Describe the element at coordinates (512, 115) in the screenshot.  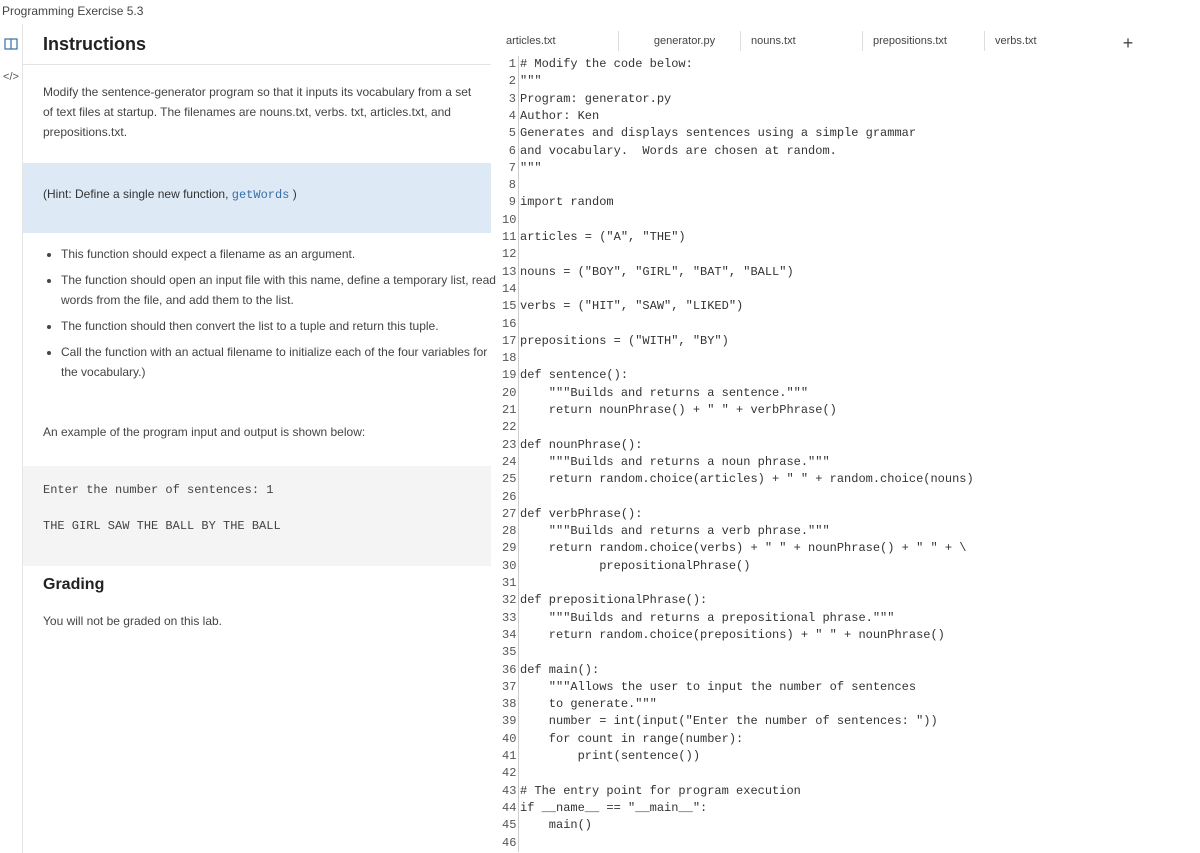
I see `line-number: 4` at that location.